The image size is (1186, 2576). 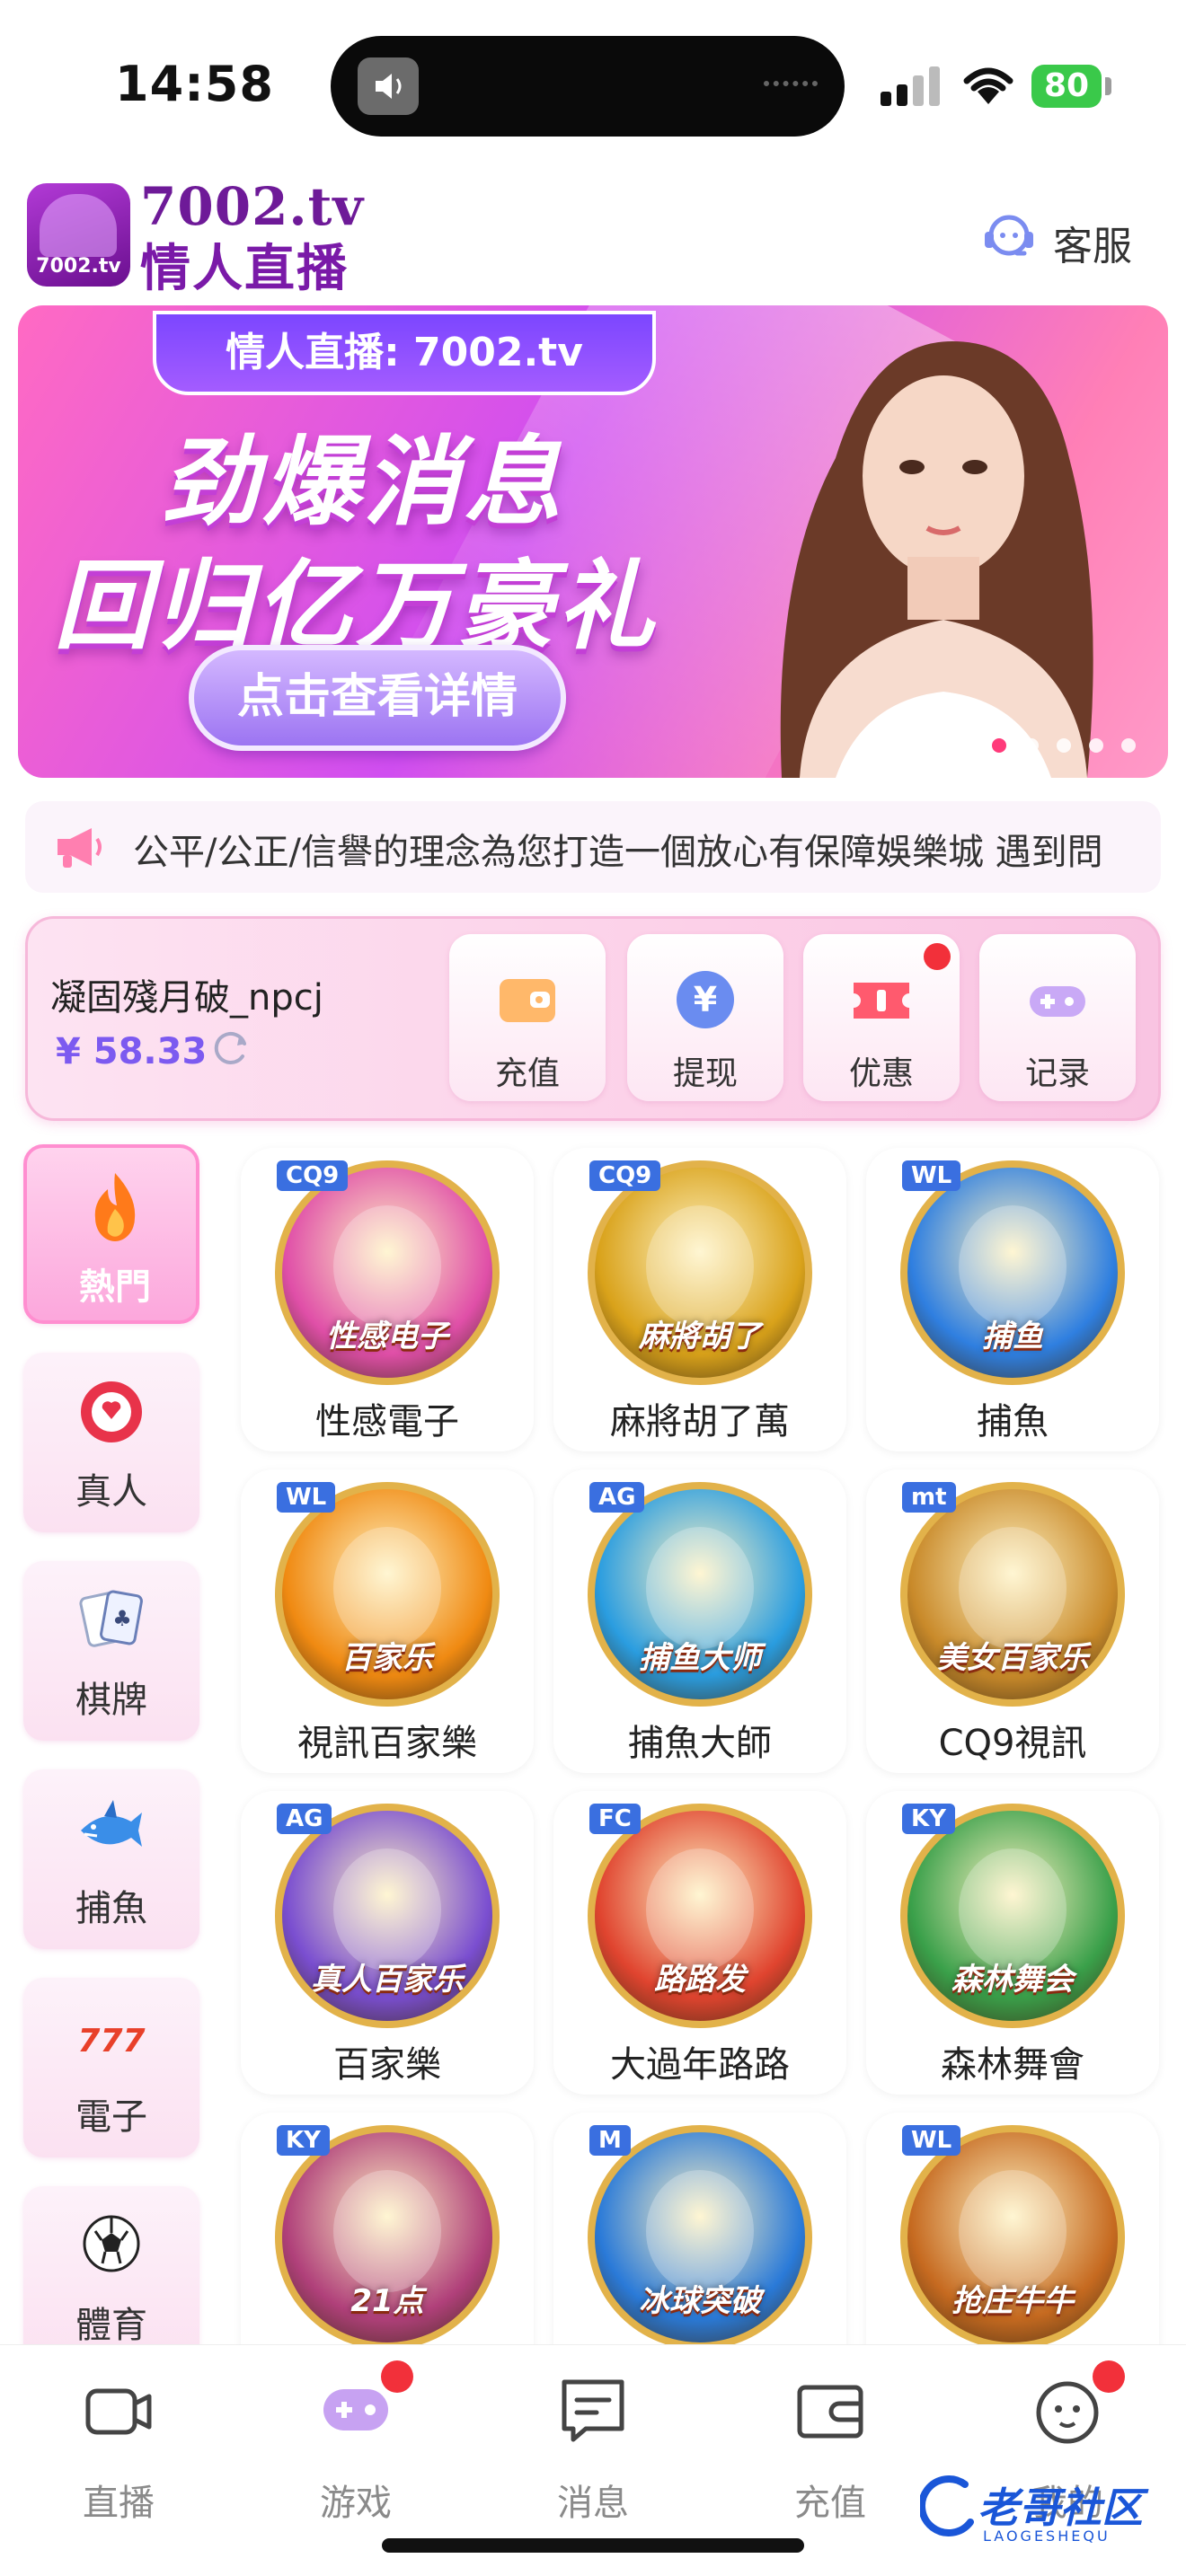 What do you see at coordinates (1060, 2507) in the screenshot?
I see `watermark-text: 老哥社区` at bounding box center [1060, 2507].